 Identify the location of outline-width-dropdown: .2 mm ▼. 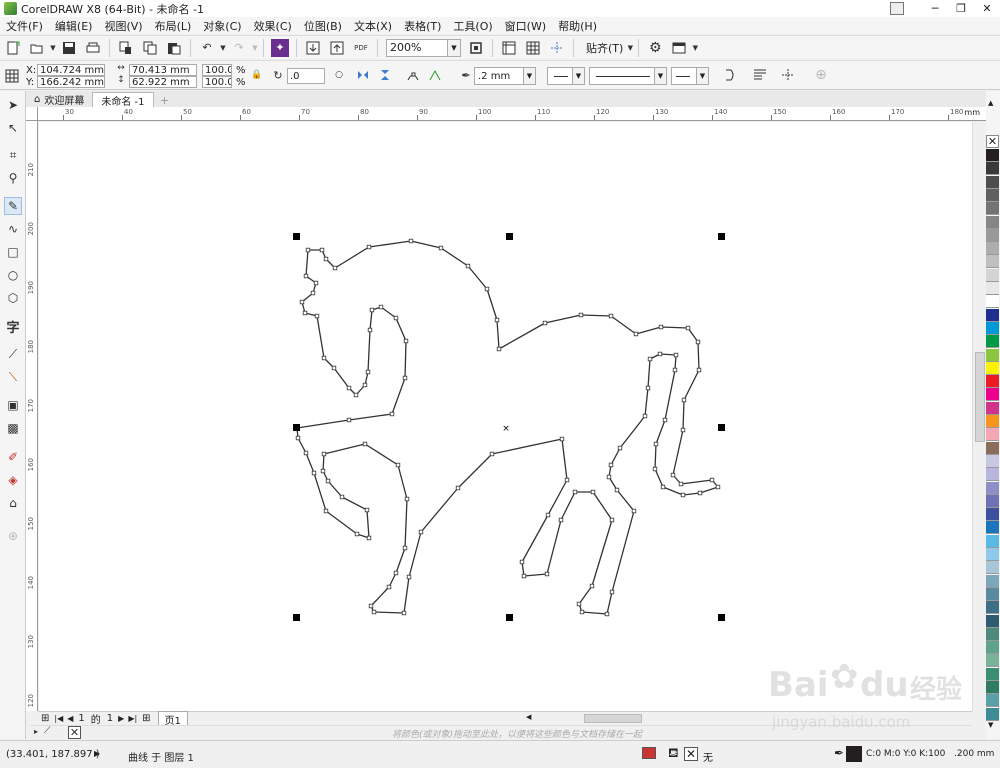
(505, 76).